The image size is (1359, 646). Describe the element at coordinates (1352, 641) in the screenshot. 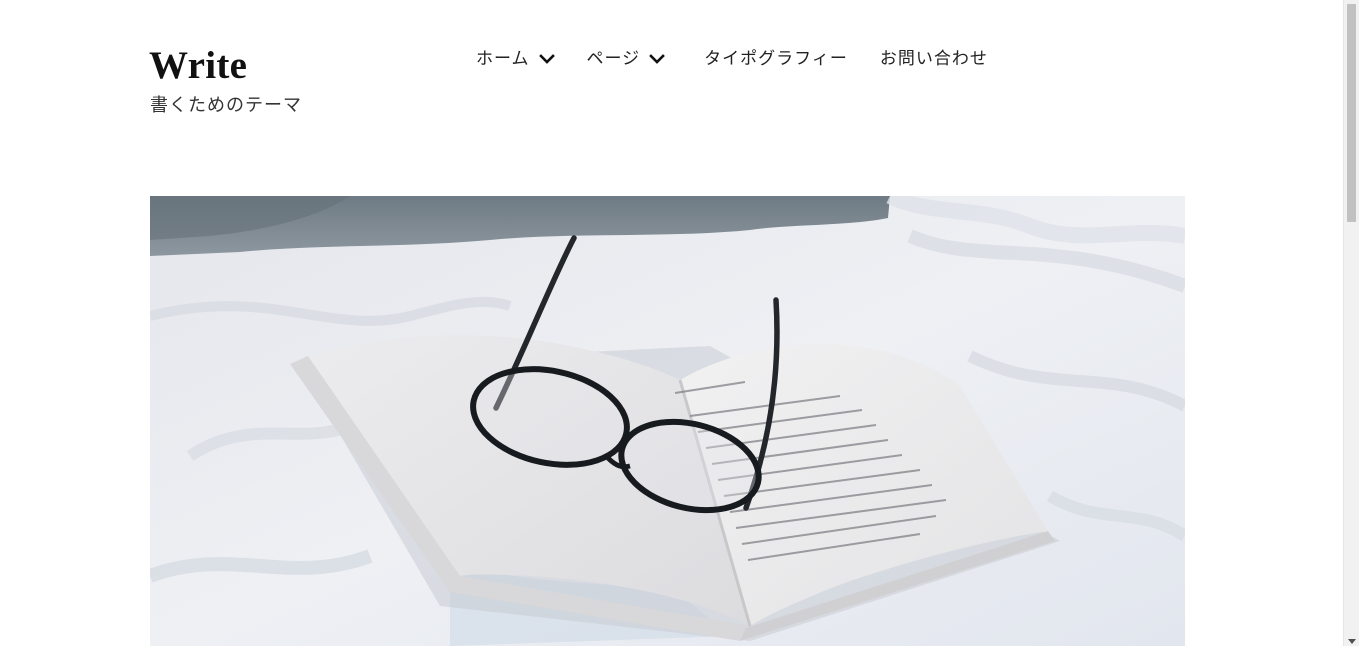

I see `scroll-down-arrow-icon` at that location.